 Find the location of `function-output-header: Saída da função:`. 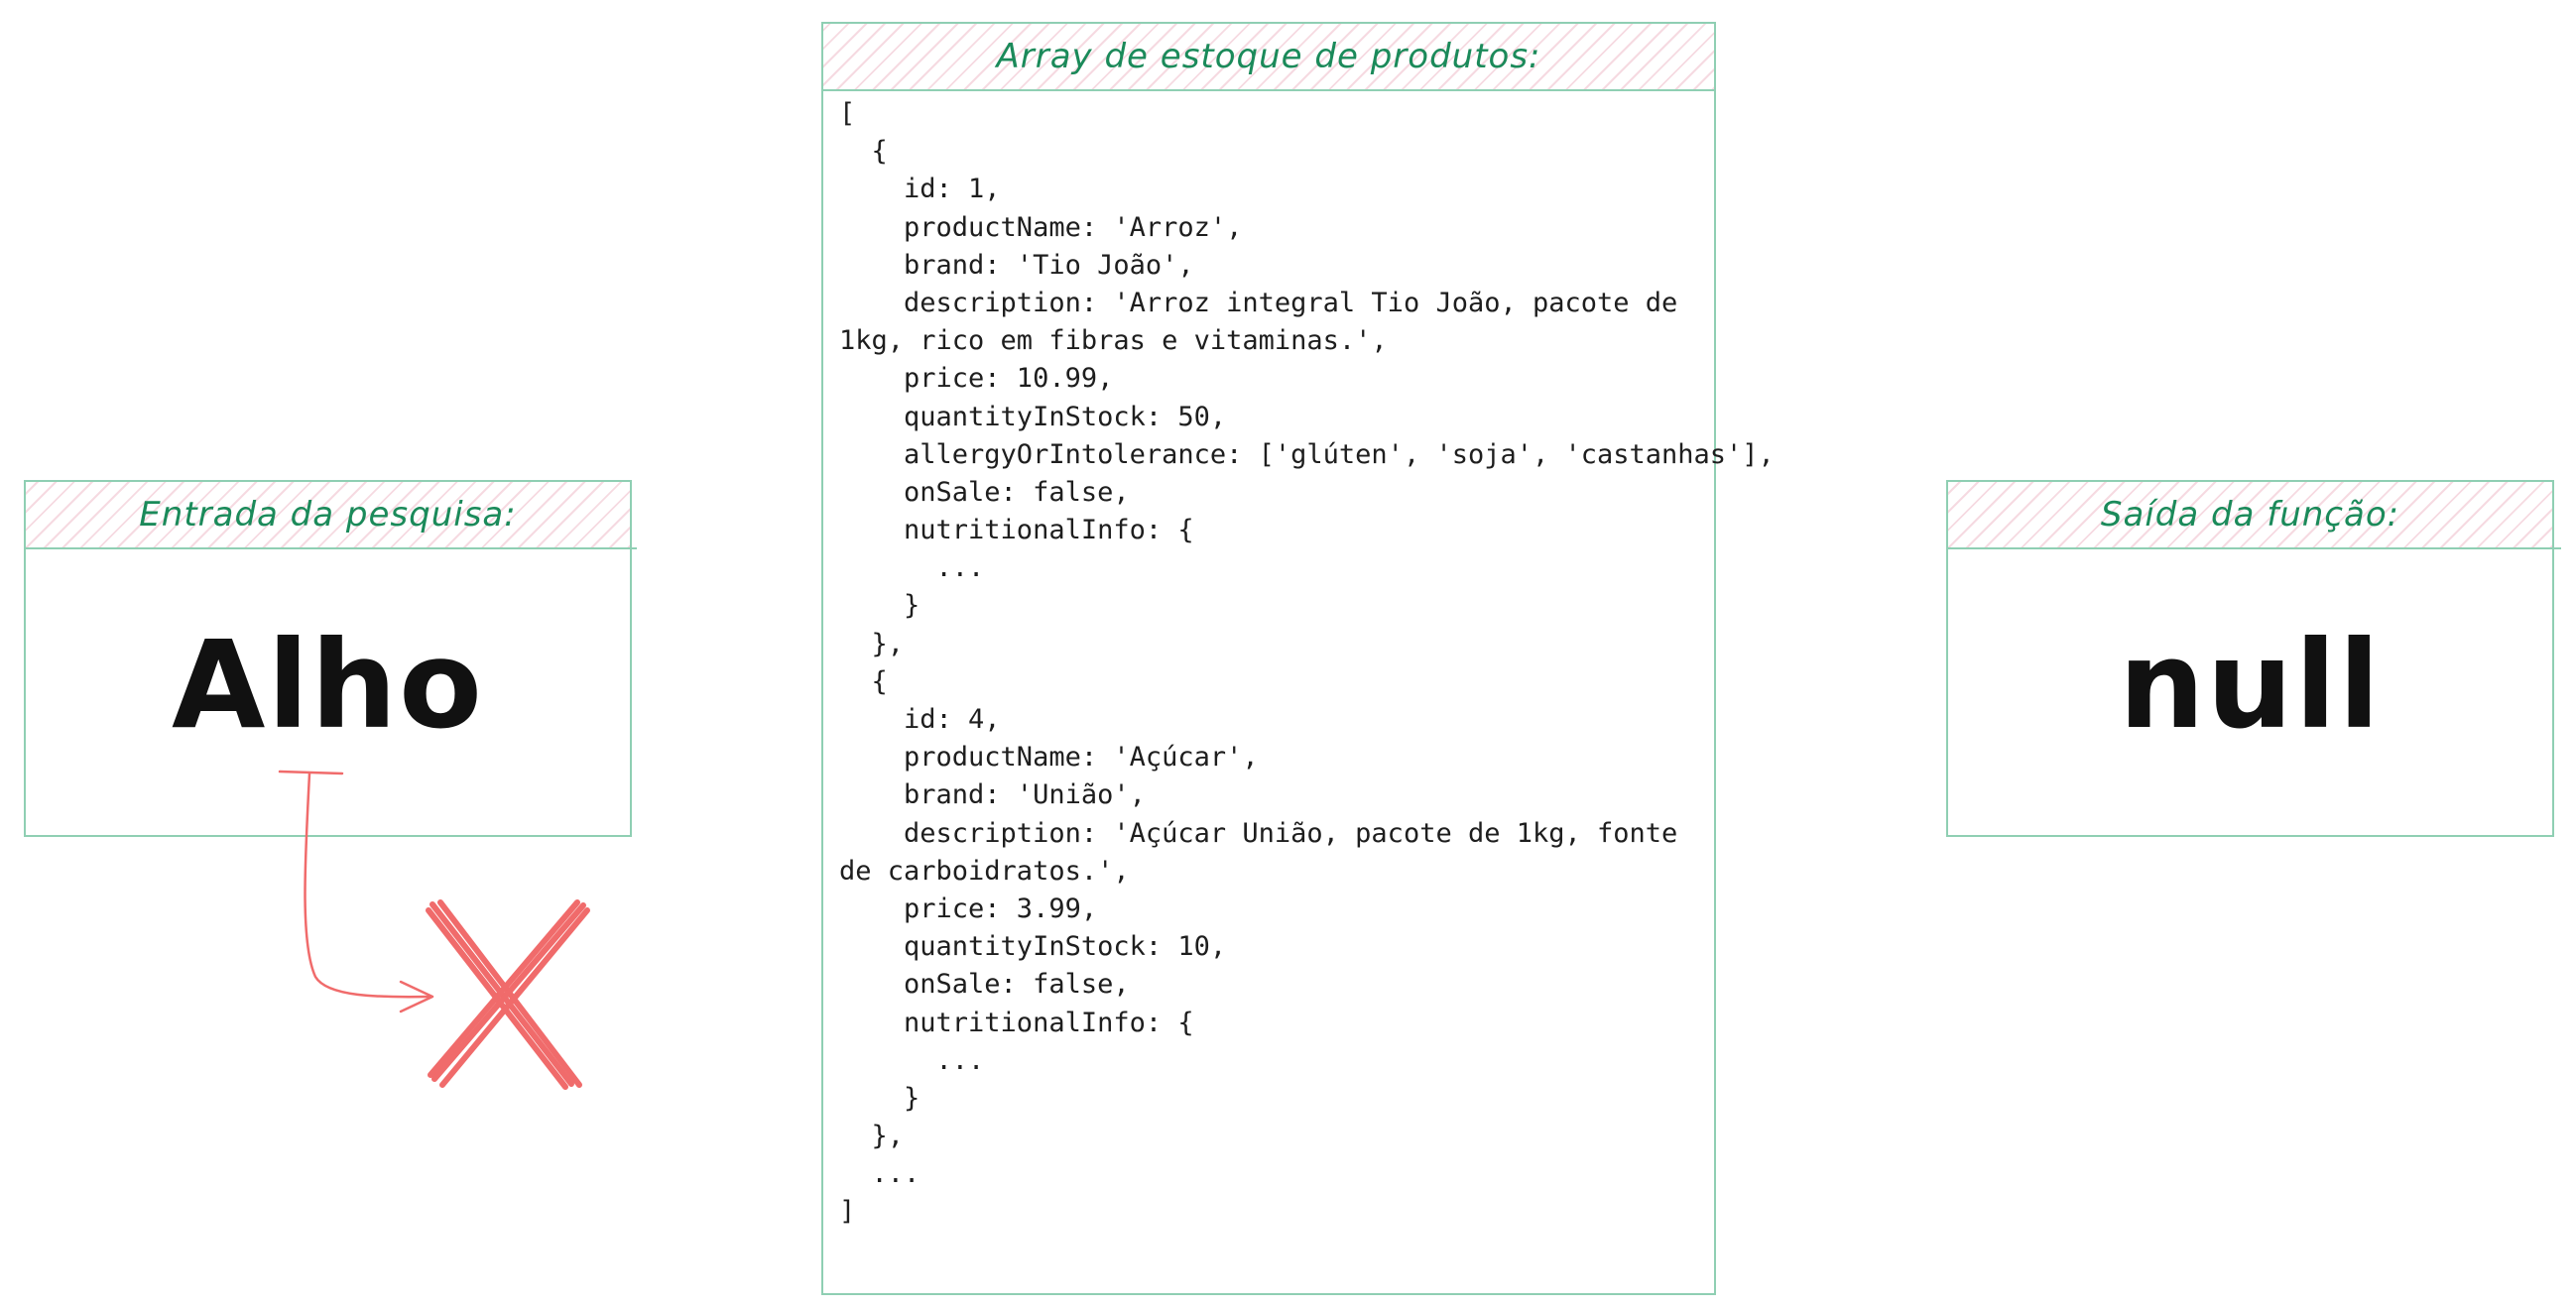

function-output-header: Saída da função: is located at coordinates (2250, 515).